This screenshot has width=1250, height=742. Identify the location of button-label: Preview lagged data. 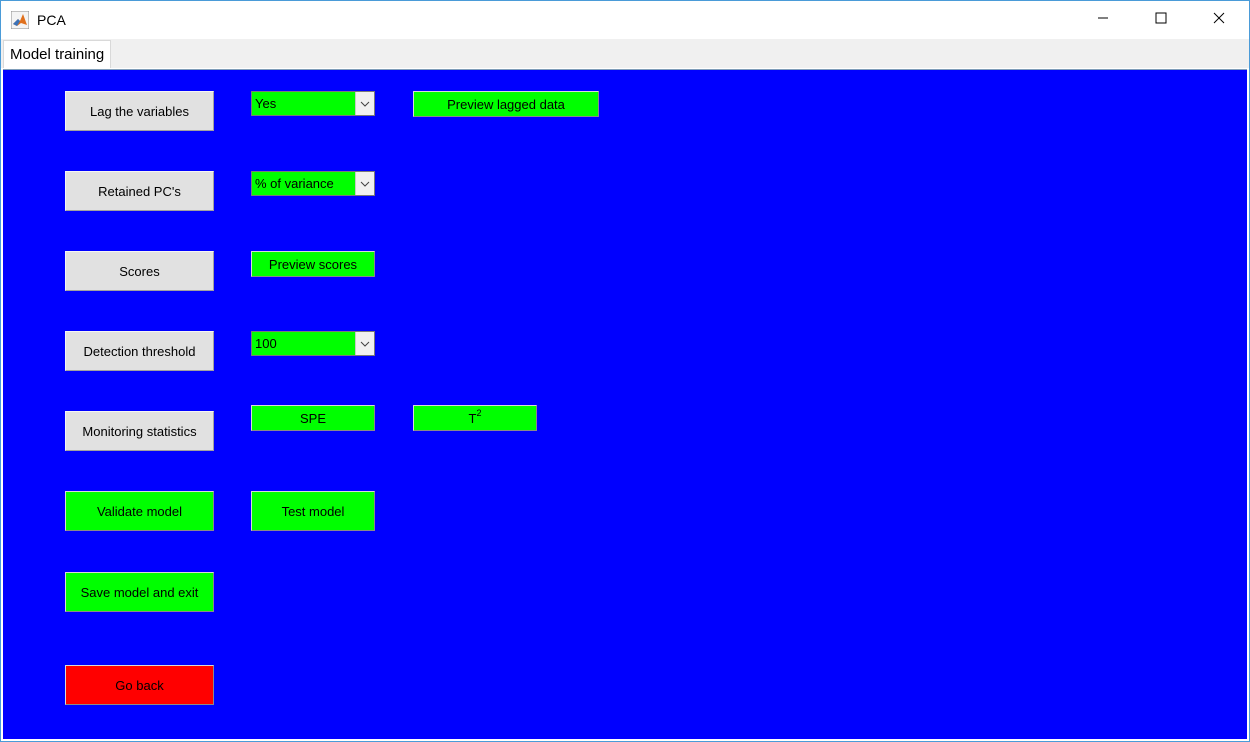
(506, 104).